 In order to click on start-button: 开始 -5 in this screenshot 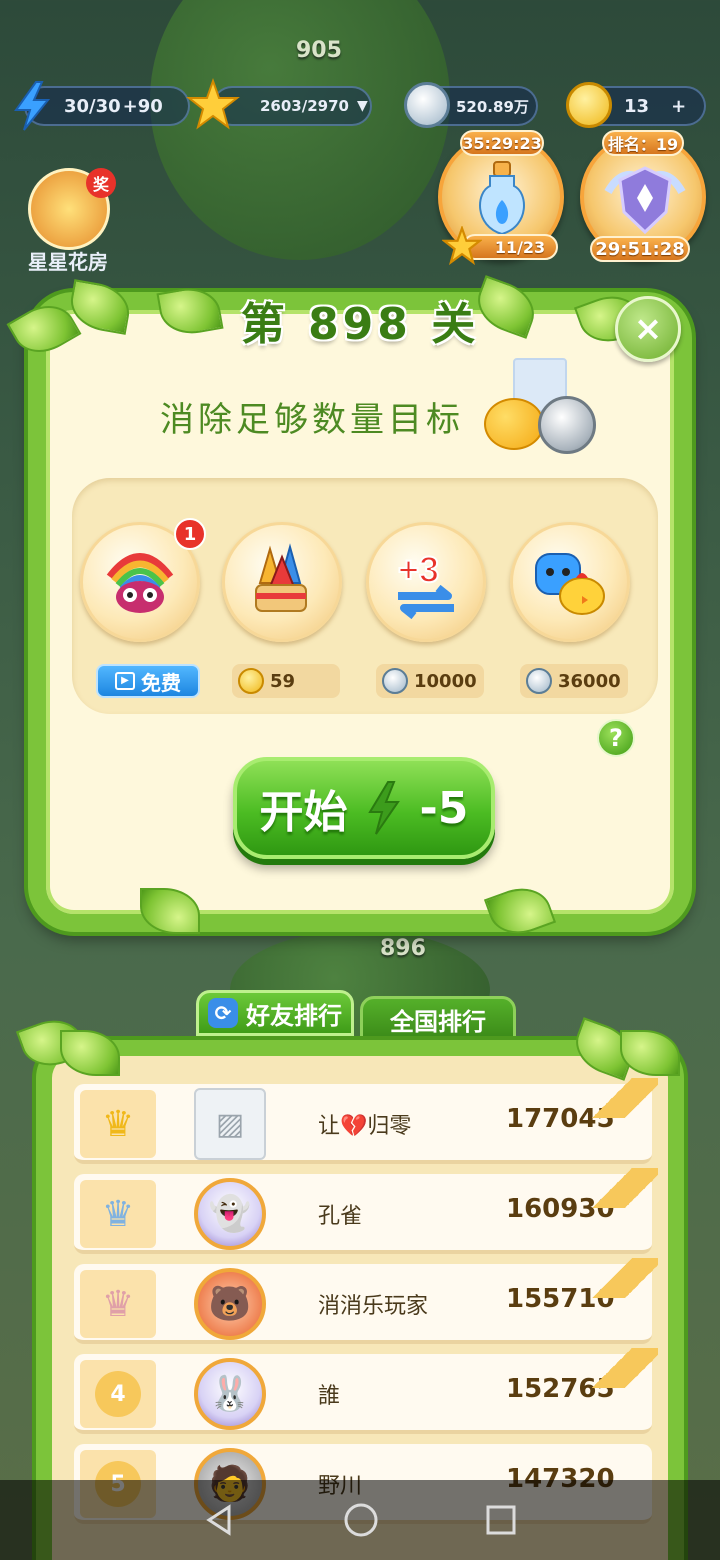, I will do `click(364, 808)`.